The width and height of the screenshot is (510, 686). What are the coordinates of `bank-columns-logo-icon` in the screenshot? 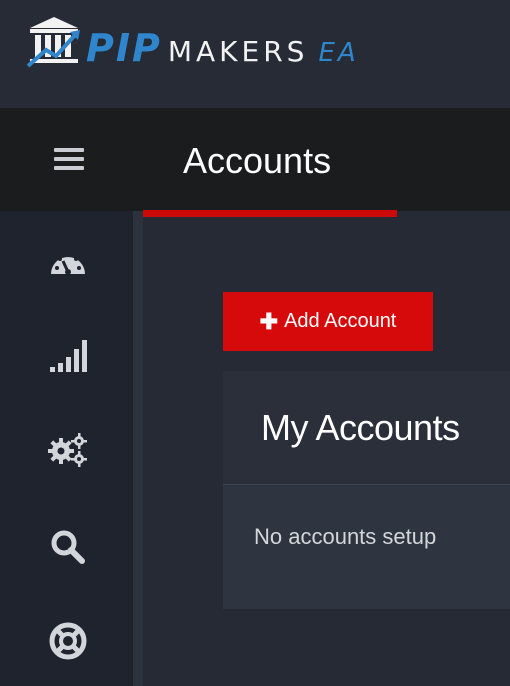 It's located at (53, 42).